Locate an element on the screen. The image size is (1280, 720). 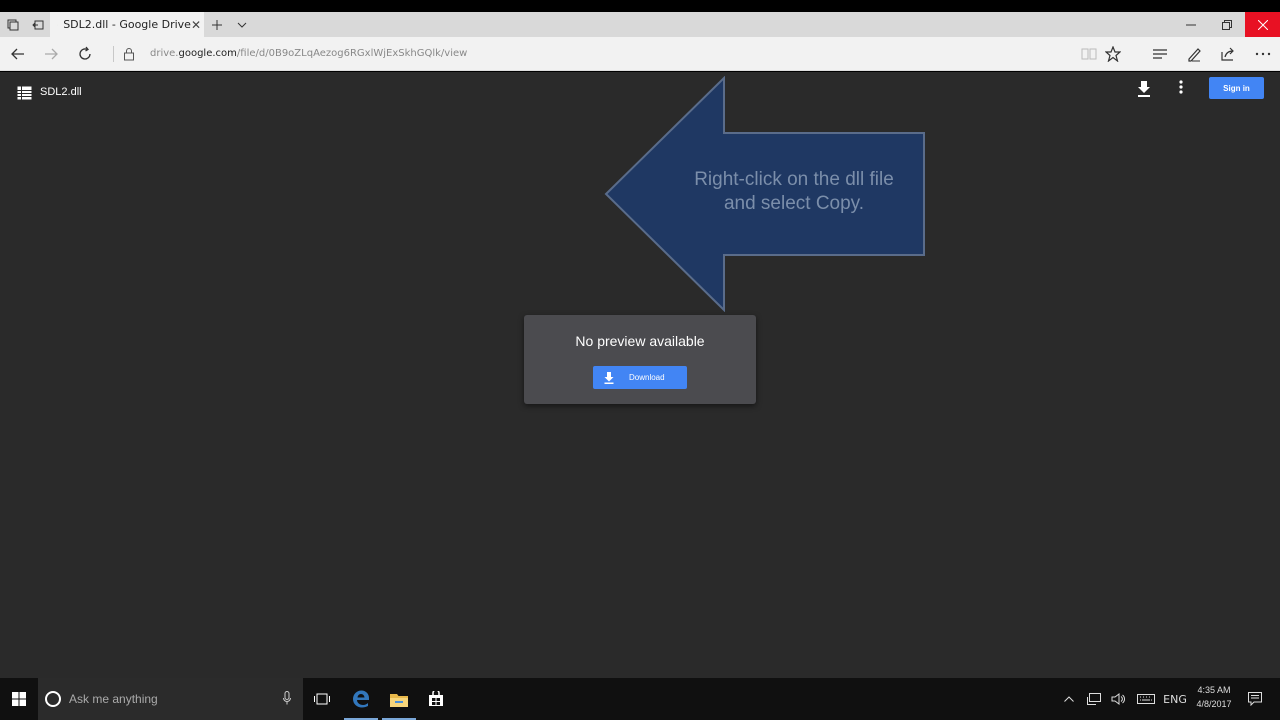
tab-title: SDL2.dll - Google Drive is located at coordinates (127, 24).